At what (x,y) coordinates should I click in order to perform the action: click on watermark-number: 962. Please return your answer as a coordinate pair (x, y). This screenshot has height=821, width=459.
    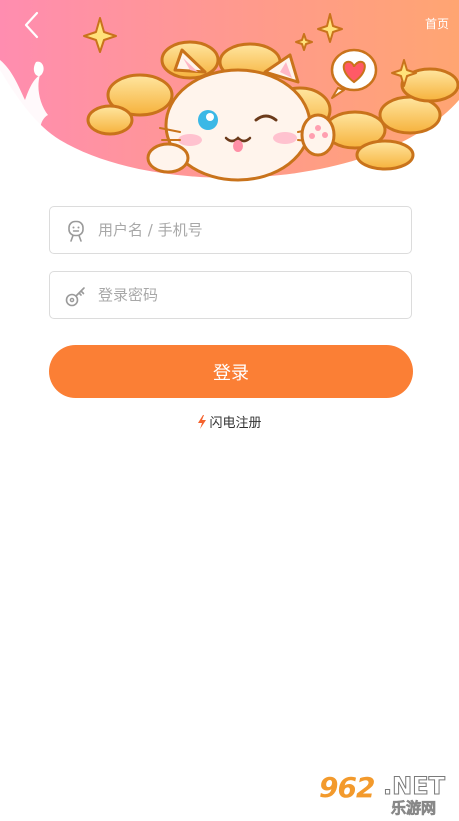
    Looking at the image, I should click on (347, 787).